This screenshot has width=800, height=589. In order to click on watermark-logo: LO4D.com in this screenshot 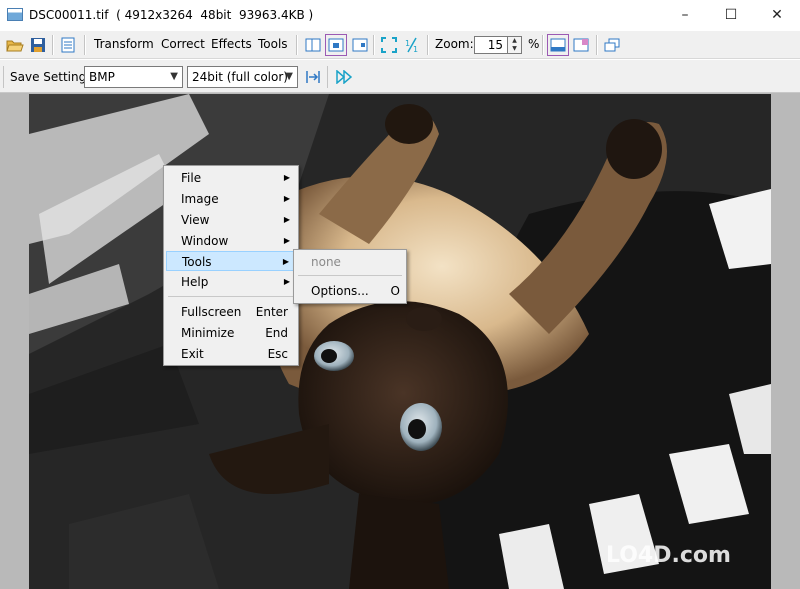, I will do `click(668, 555)`.